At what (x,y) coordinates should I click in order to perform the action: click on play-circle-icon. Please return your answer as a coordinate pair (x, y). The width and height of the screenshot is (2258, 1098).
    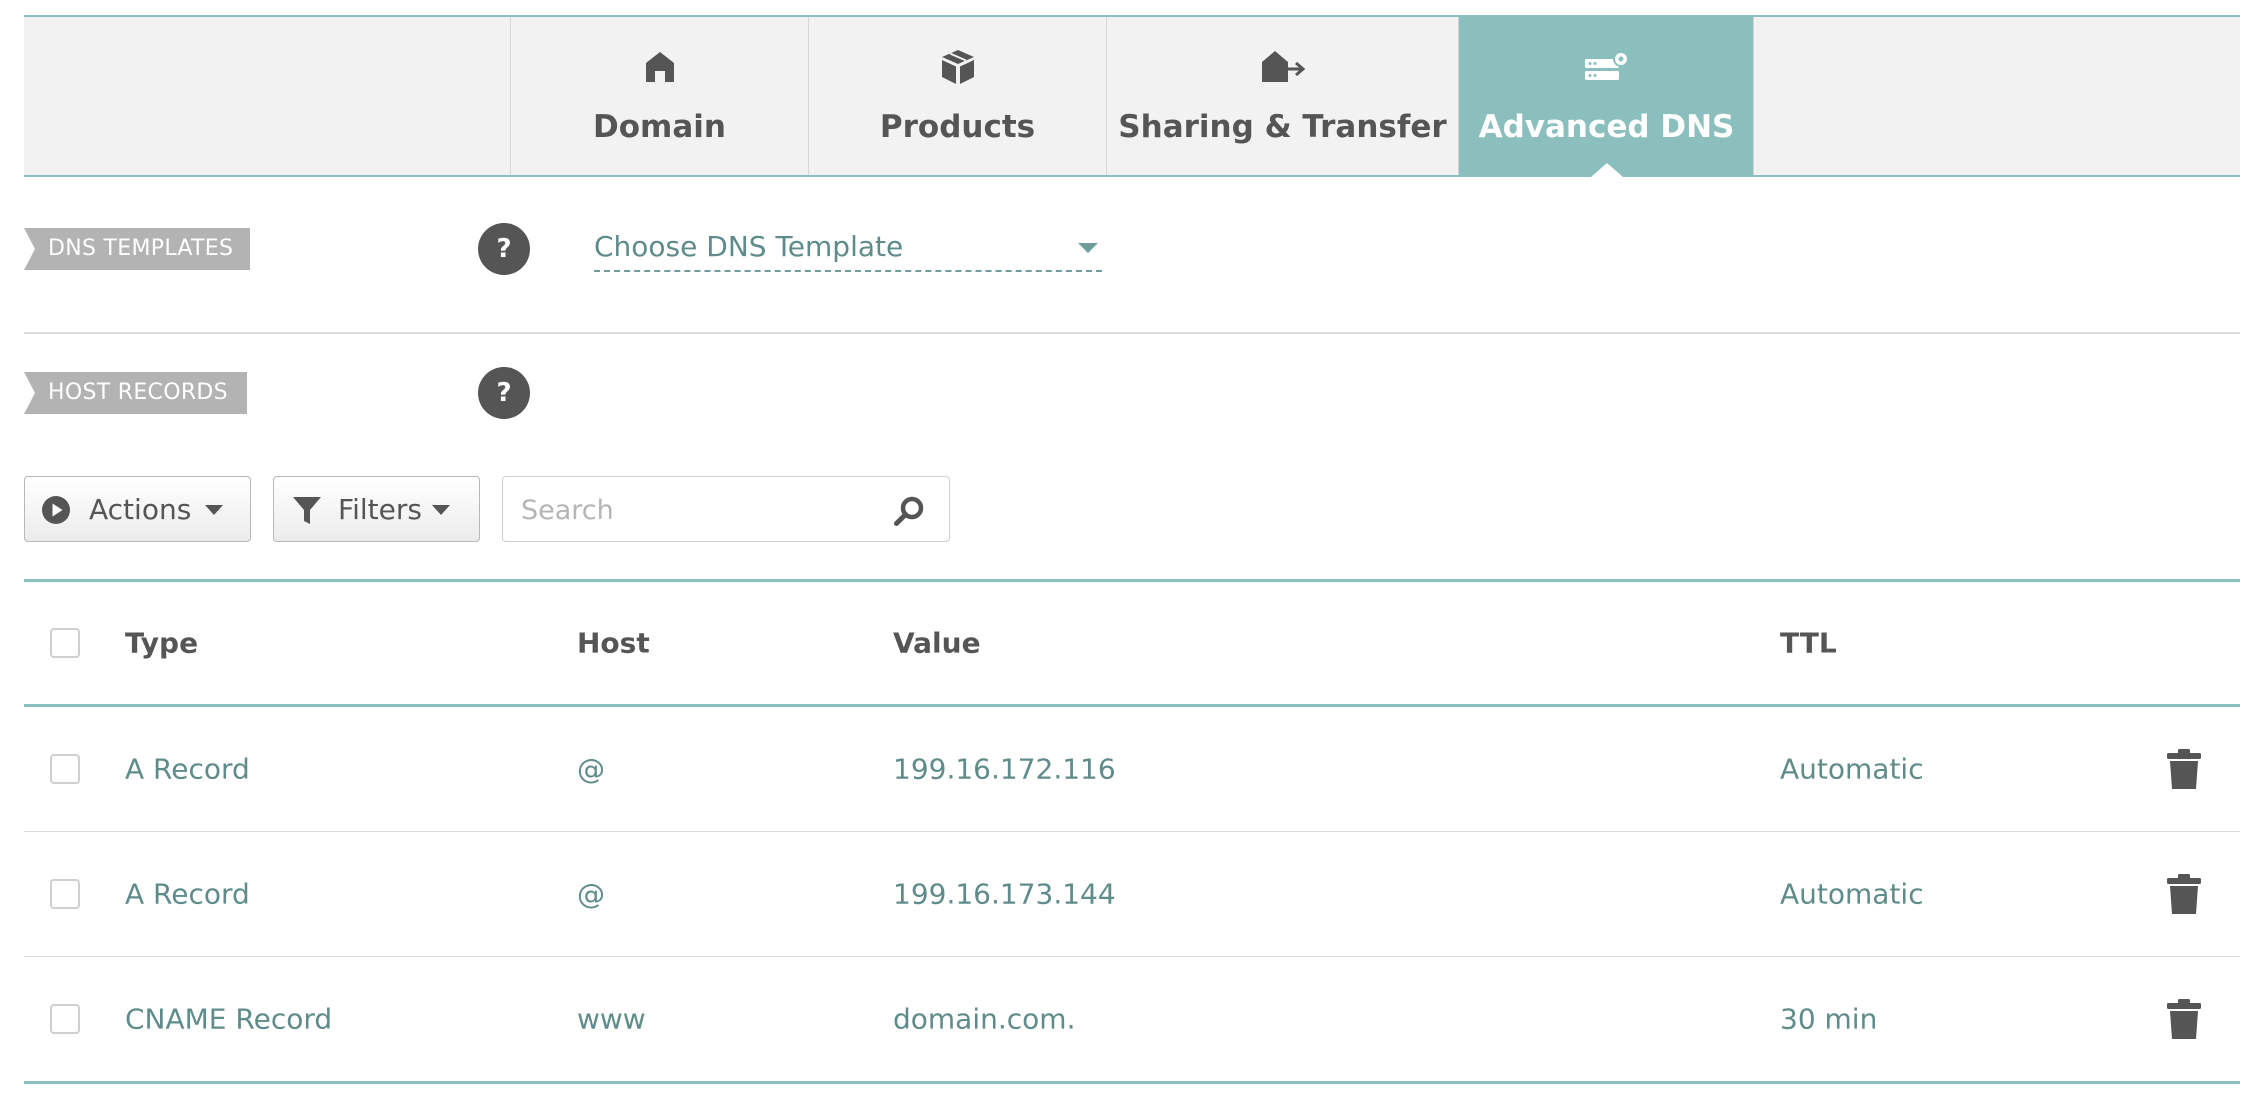
    Looking at the image, I should click on (56, 510).